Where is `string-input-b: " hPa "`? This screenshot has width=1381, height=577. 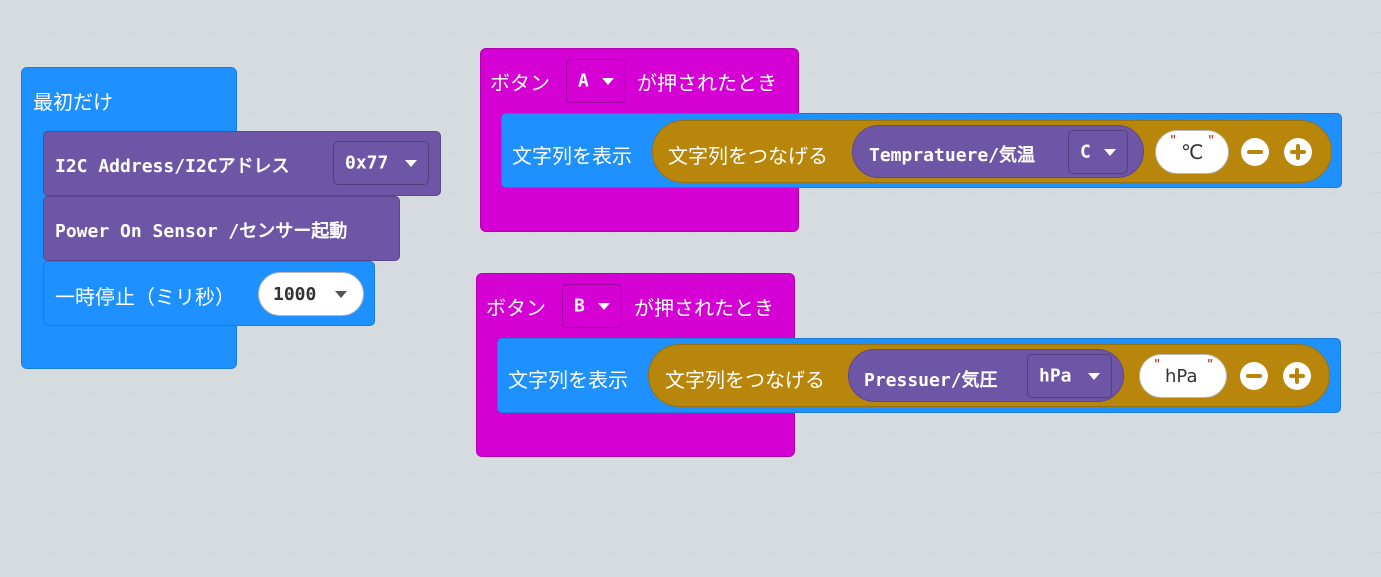
string-input-b: " hPa " is located at coordinates (1183, 376).